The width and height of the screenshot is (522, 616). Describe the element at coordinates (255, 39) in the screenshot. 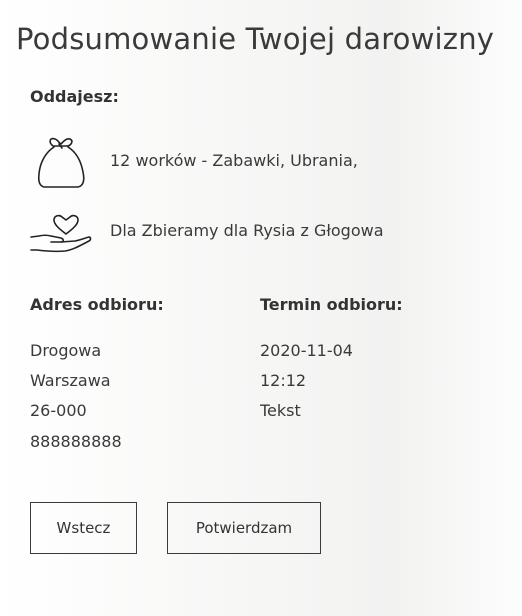

I see `page-title: Podsumowanie Twojej darowizny` at that location.